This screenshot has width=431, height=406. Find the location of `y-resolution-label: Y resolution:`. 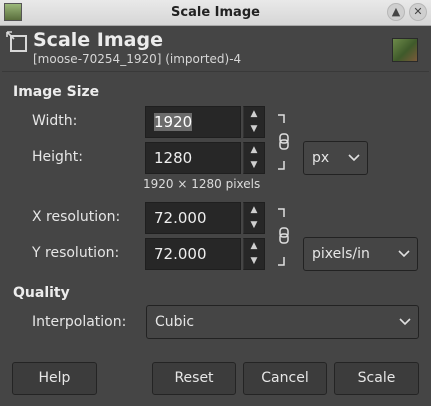

y-resolution-label: Y resolution: is located at coordinates (76, 253).